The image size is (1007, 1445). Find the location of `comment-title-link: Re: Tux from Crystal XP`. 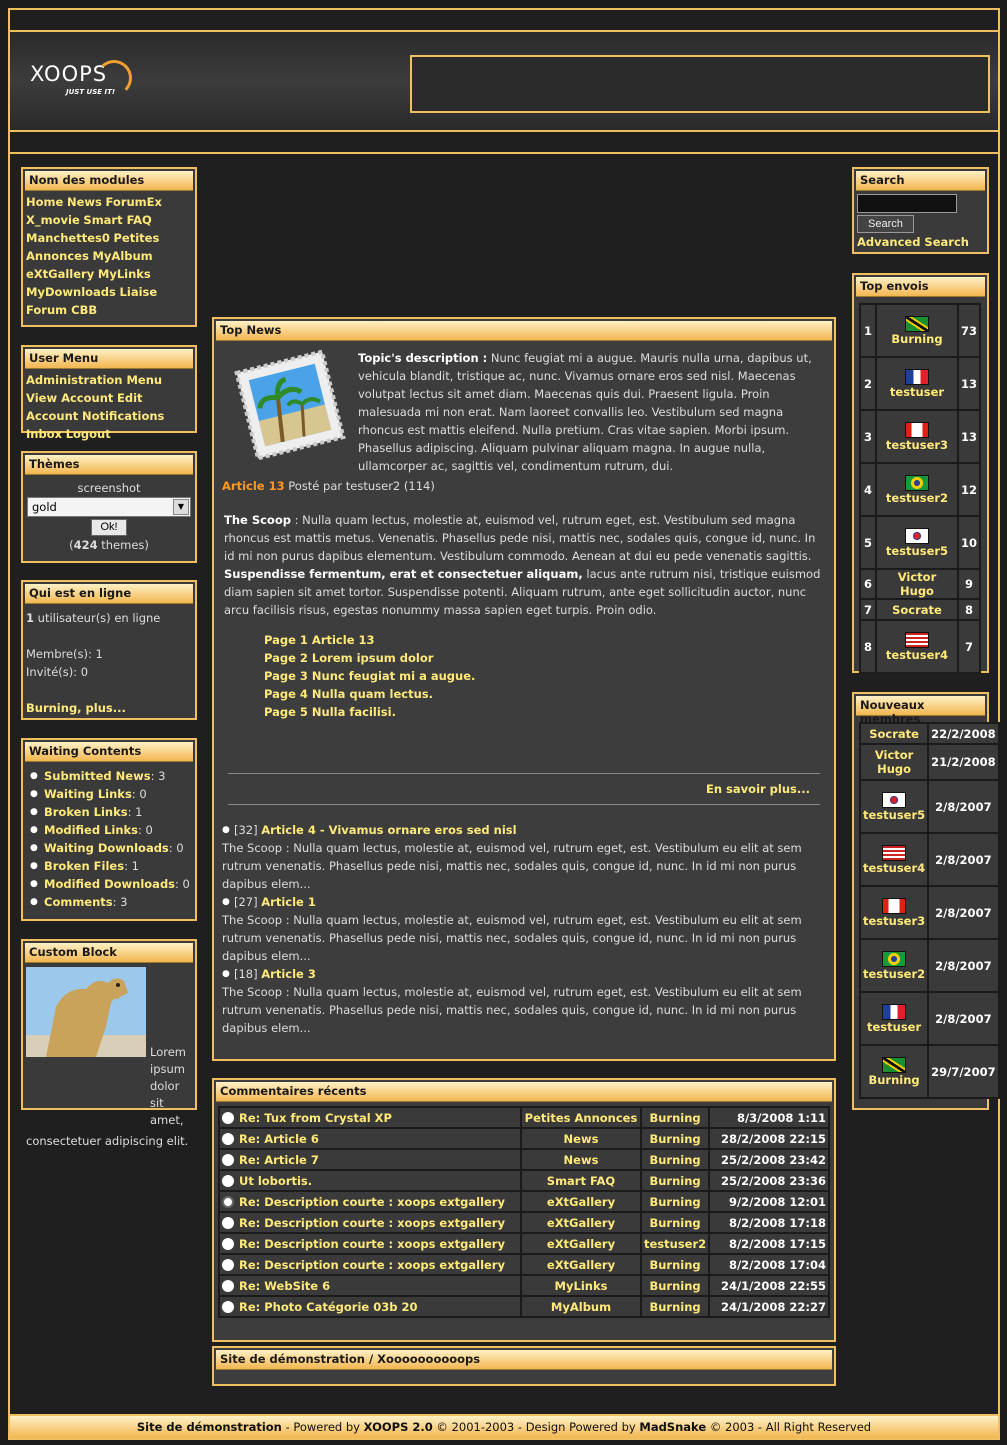

comment-title-link: Re: Tux from Crystal XP is located at coordinates (315, 1118).